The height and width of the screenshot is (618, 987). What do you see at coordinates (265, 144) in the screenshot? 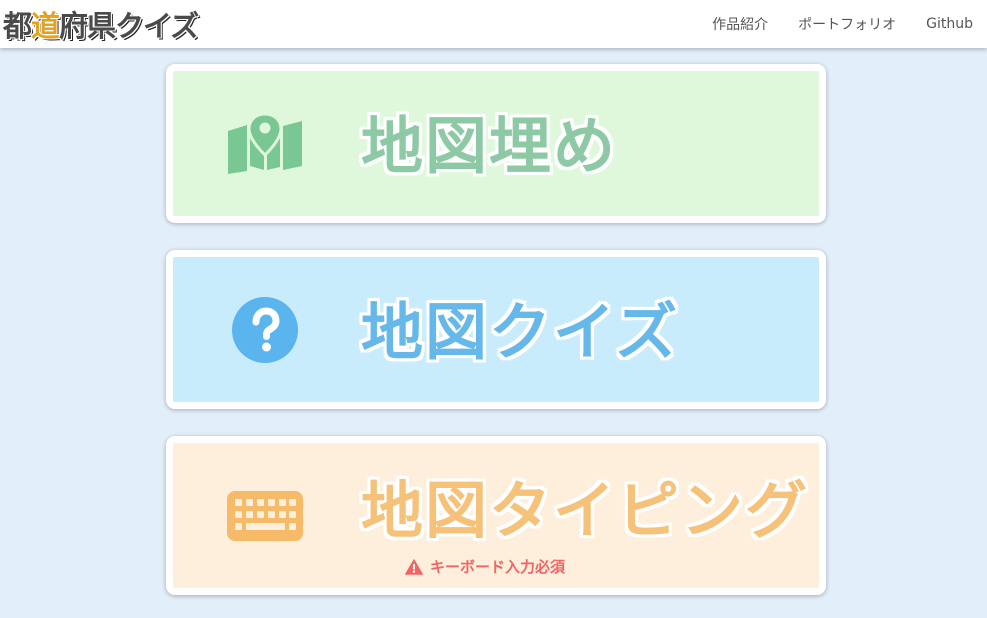
I see `map-location-icon` at bounding box center [265, 144].